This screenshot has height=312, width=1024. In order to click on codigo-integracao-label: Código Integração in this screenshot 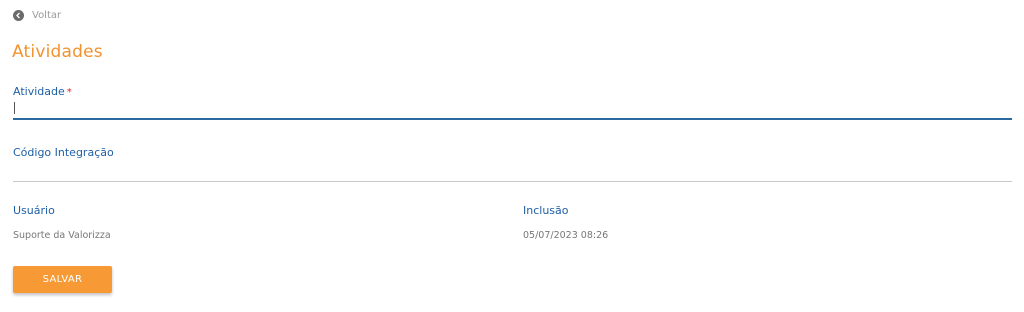, I will do `click(63, 152)`.